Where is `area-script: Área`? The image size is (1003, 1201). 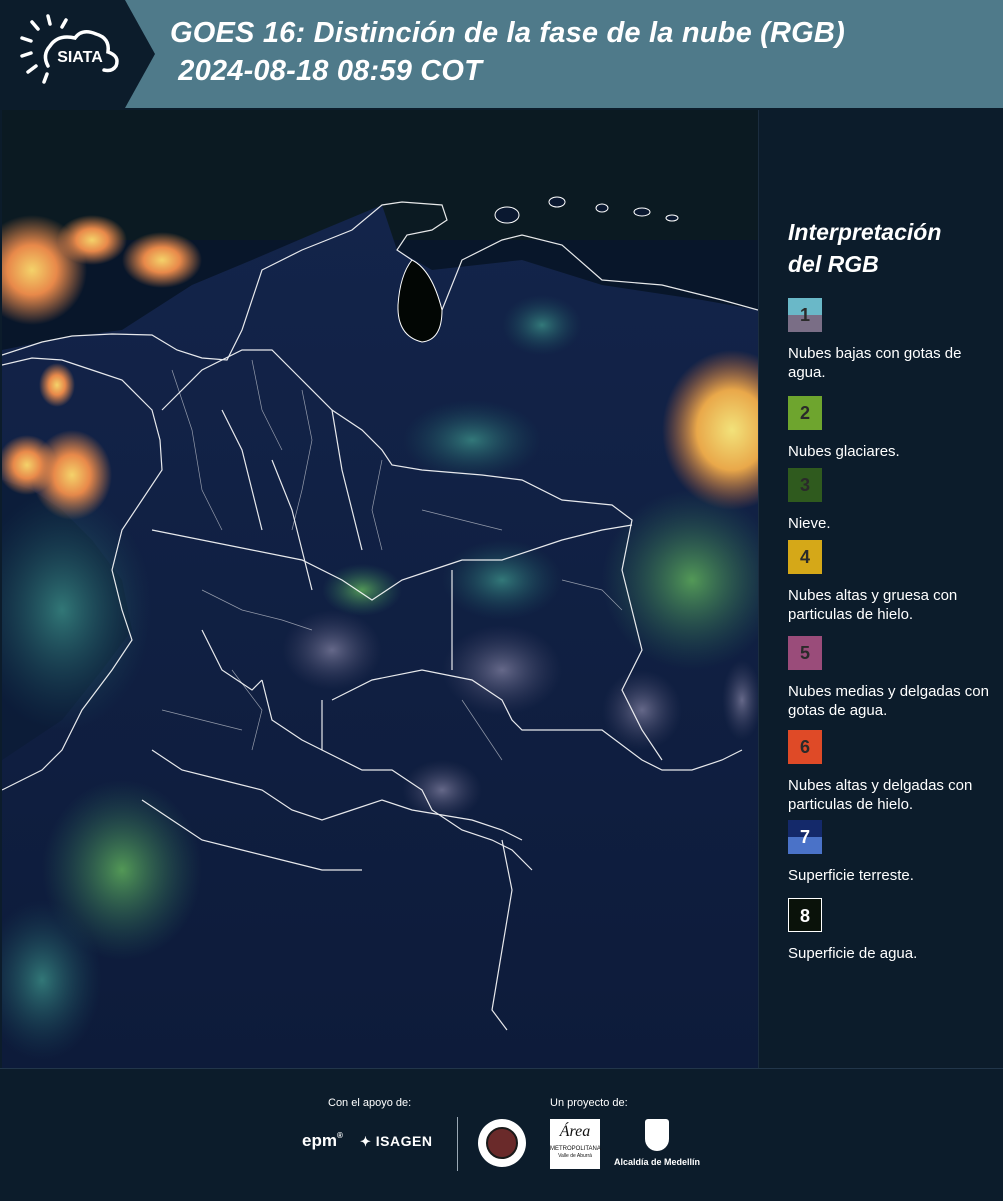 area-script: Área is located at coordinates (575, 1131).